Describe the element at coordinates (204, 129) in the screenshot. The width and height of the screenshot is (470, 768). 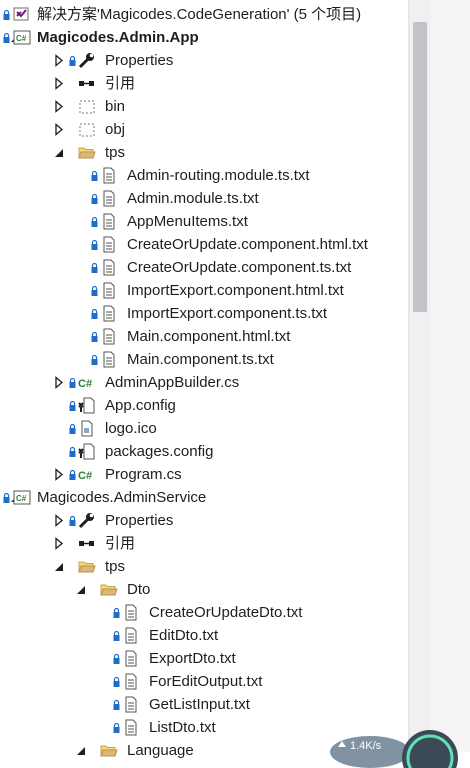
I see `tree-item-obj: obj` at that location.